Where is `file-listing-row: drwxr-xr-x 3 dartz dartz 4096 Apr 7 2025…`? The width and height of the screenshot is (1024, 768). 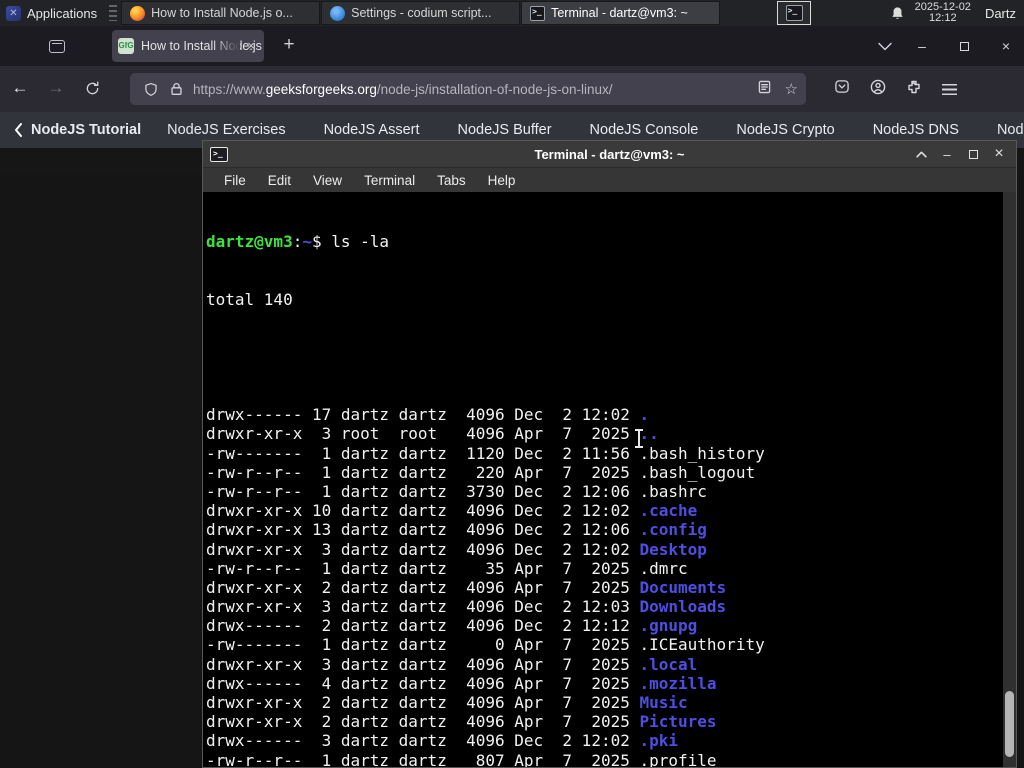 file-listing-row: drwxr-xr-x 3 dartz dartz 4096 Apr 7 2025… is located at coordinates (452, 664).